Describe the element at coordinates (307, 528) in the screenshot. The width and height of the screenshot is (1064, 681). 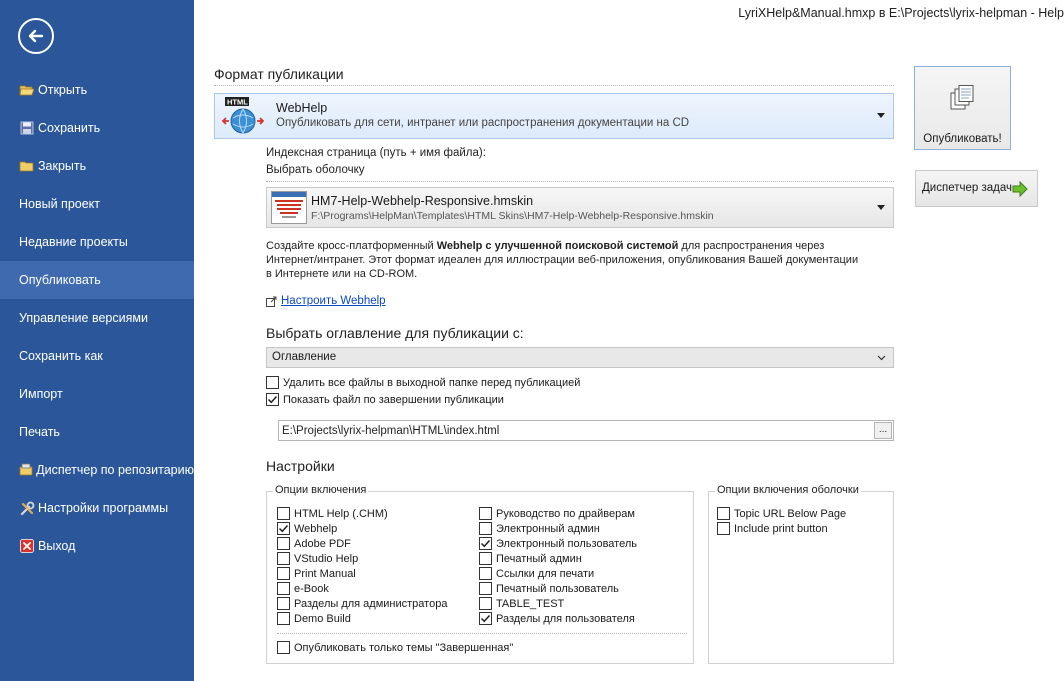
I see `include-option-checkbox-row: Webhelp` at that location.